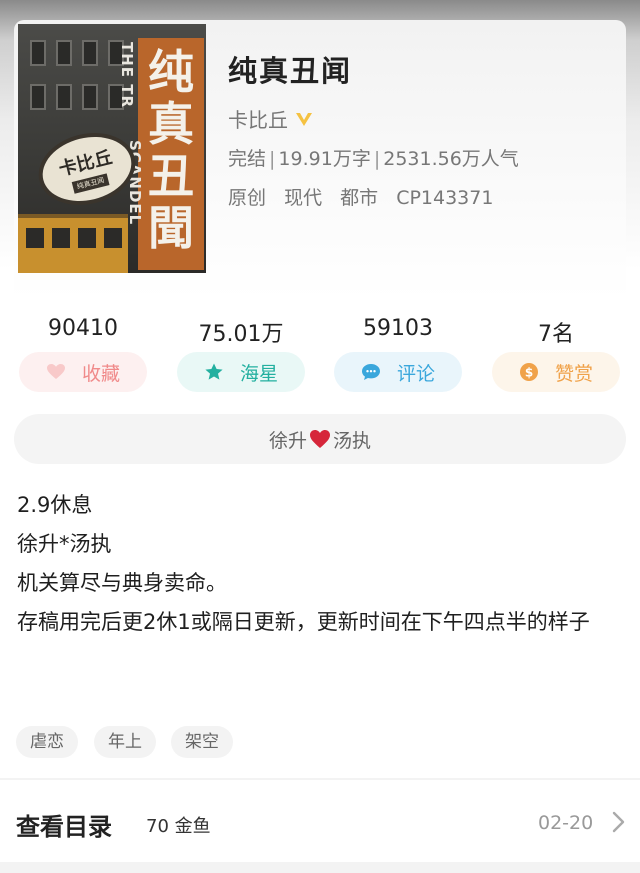 The image size is (640, 873). What do you see at coordinates (304, 119) in the screenshot?
I see `vip-badge-icon` at bounding box center [304, 119].